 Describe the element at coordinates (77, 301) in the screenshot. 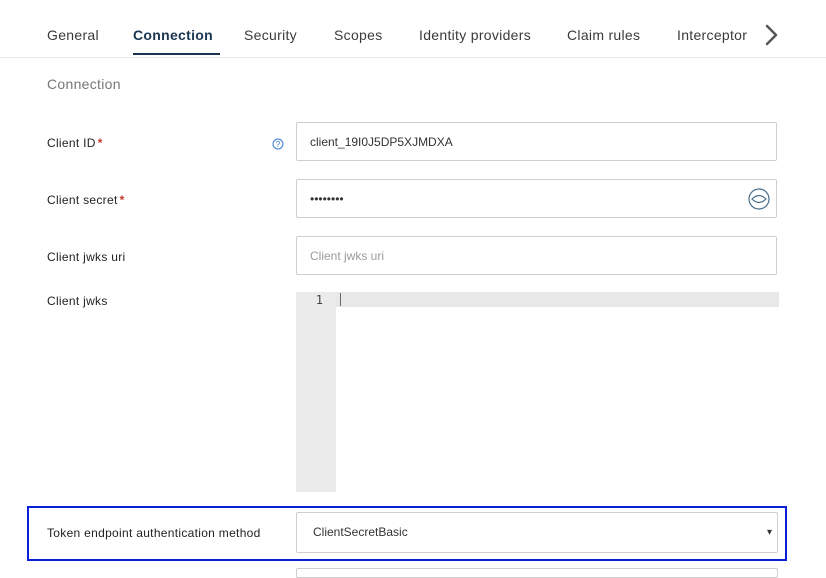

I see `client-jwks-label: Client jwks` at that location.